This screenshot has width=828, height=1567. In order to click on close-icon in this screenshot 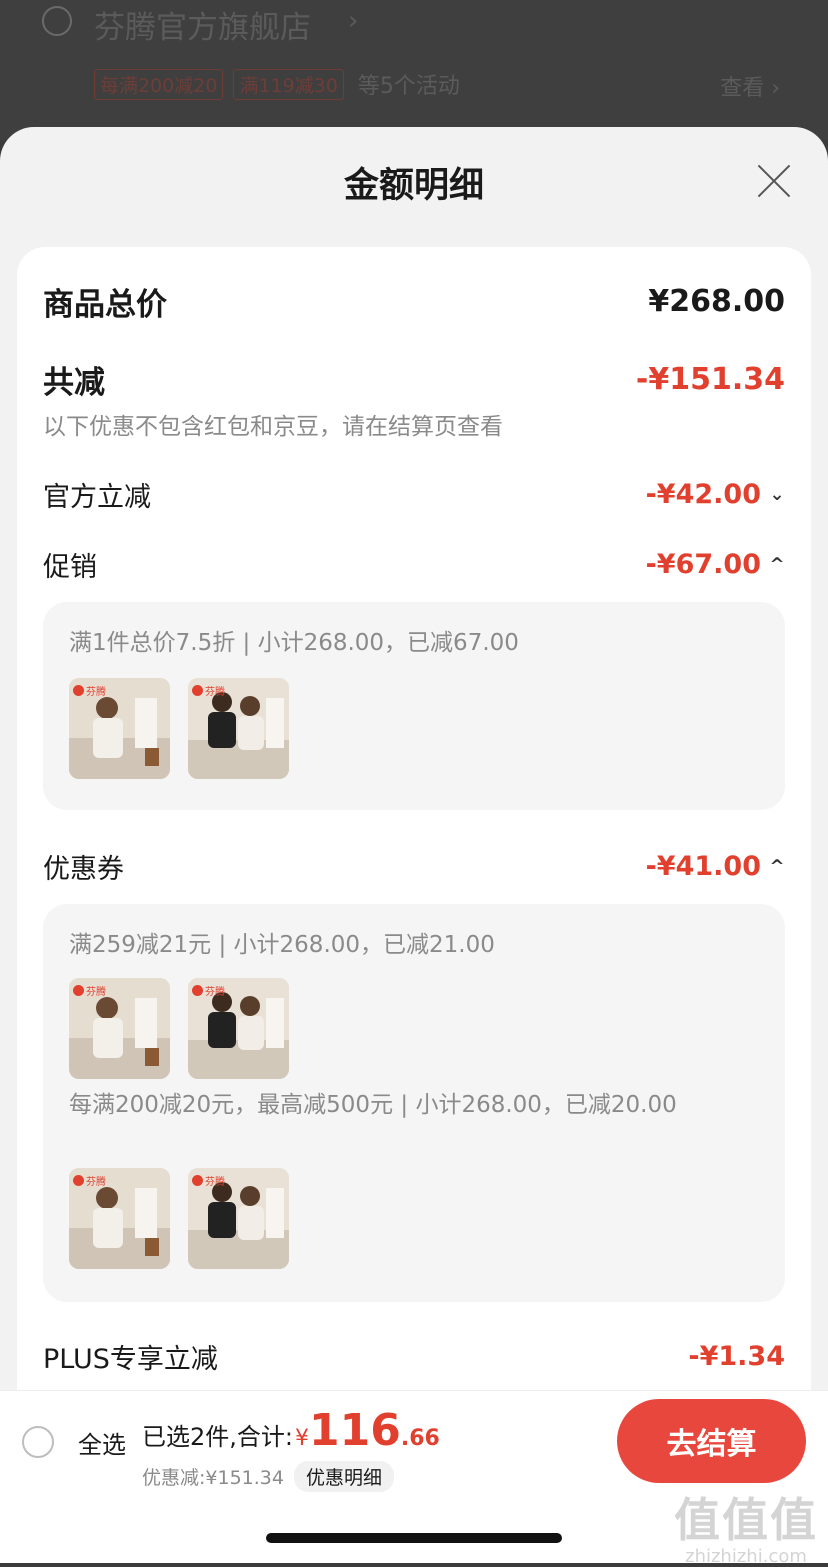, I will do `click(774, 181)`.